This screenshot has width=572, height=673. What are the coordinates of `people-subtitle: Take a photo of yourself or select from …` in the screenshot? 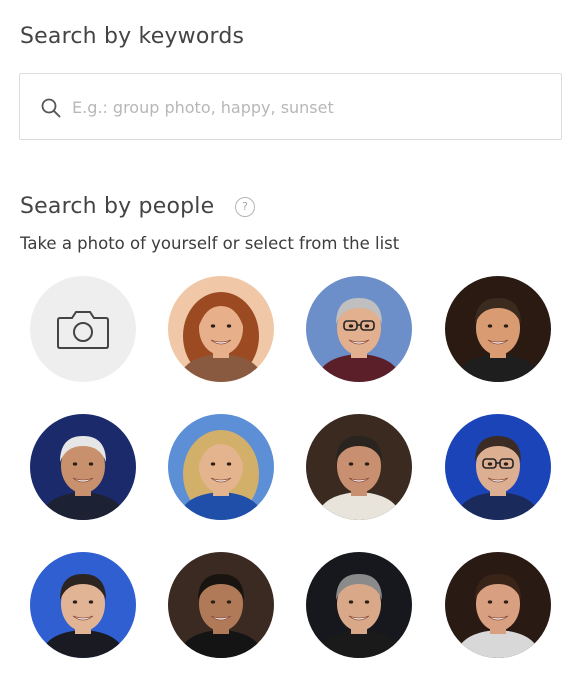 It's located at (210, 243).